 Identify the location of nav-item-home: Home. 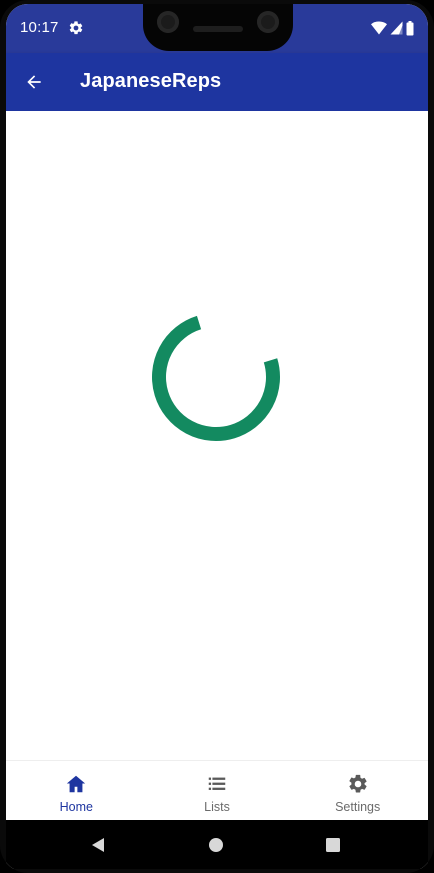
(76, 791).